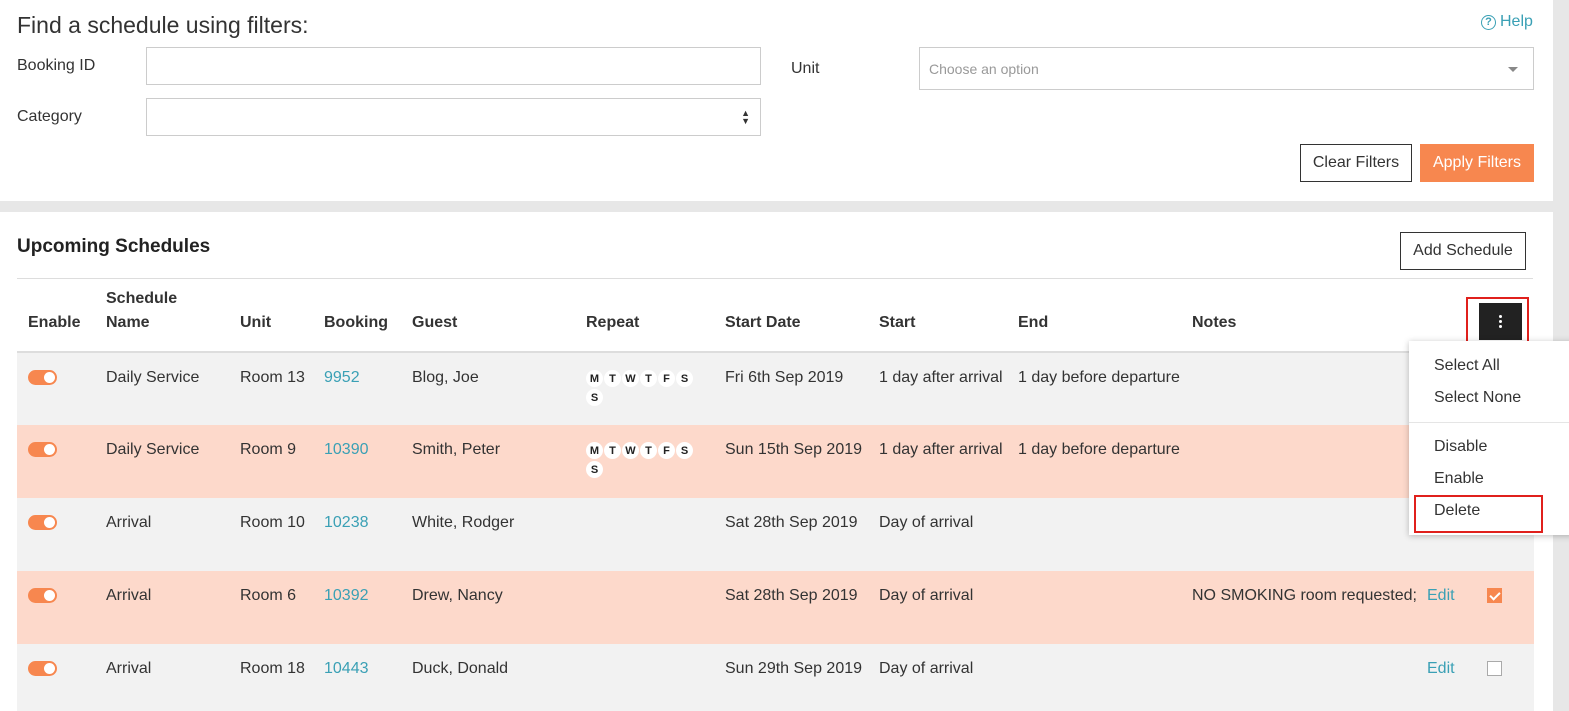  Describe the element at coordinates (1226, 68) in the screenshot. I see `unit-select: Choose an option` at that location.